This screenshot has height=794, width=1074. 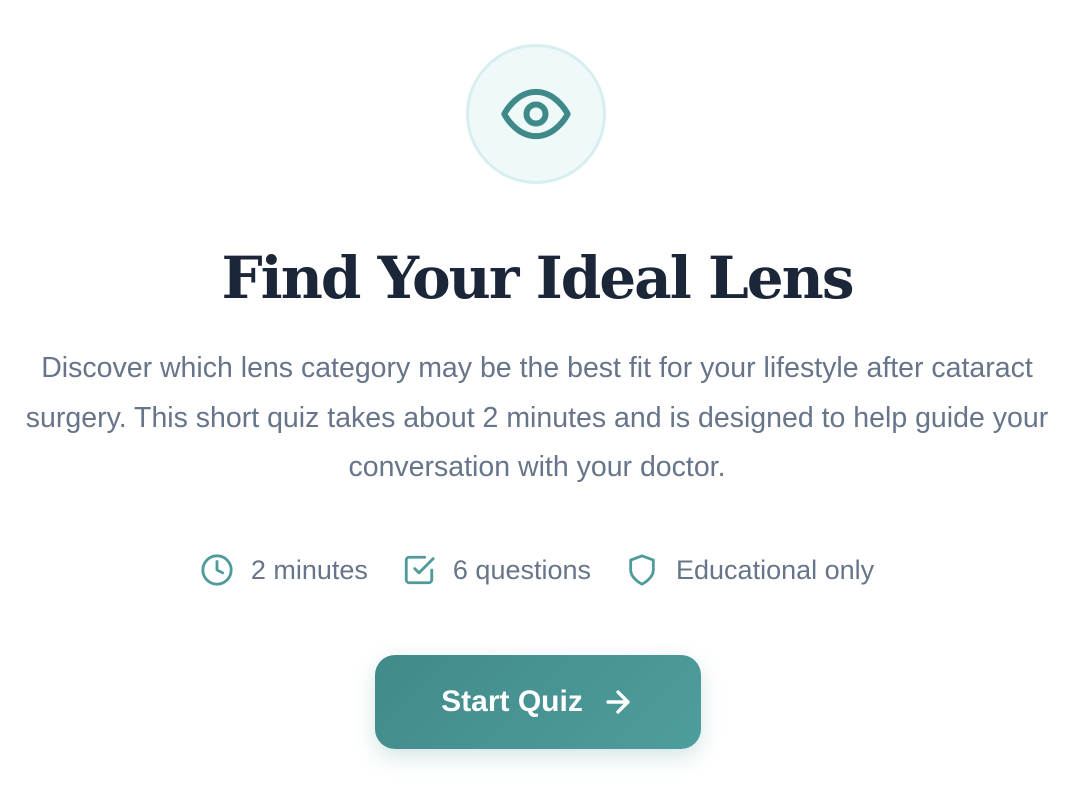 I want to click on quiz-features: 2 minutes 6 questions Educational only, so click(x=537, y=570).